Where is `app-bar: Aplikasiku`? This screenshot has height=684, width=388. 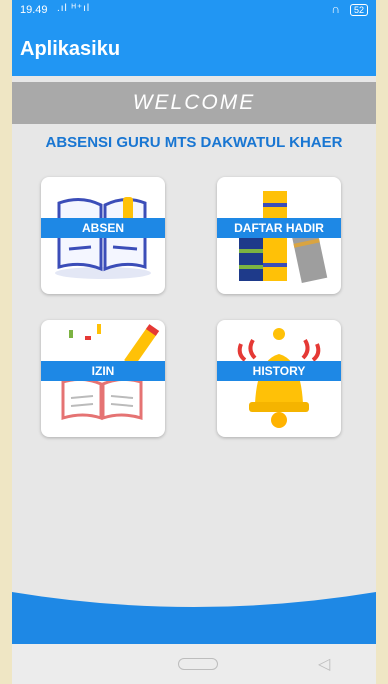
app-bar: Aplikasiku is located at coordinates (194, 49).